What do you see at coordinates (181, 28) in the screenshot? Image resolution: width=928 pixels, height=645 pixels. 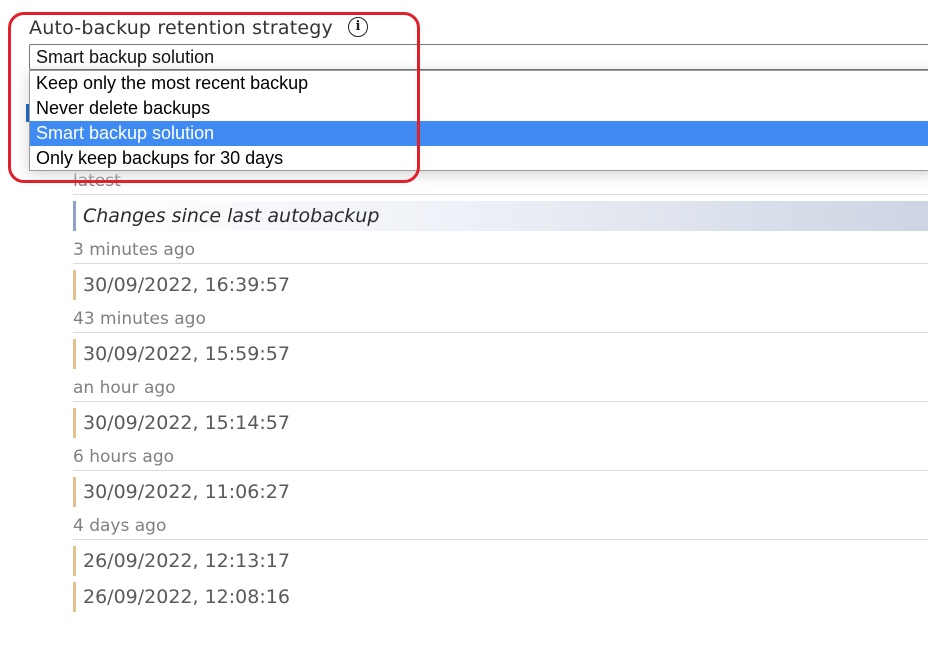 I see `setting-label: Auto-backup retention strategy` at bounding box center [181, 28].